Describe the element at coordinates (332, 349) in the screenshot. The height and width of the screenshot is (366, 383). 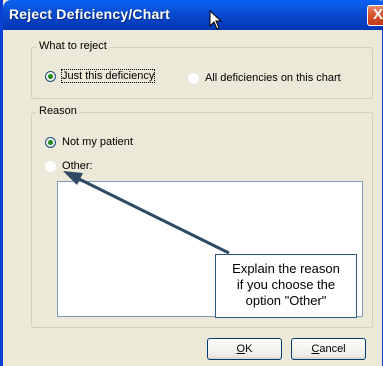
I see `cancel-label: ancel` at that location.